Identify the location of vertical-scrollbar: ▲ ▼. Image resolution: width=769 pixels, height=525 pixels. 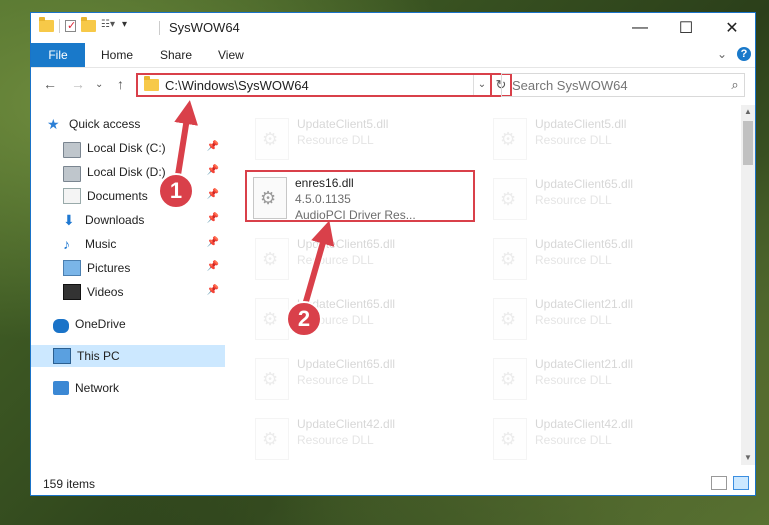
(748, 285).